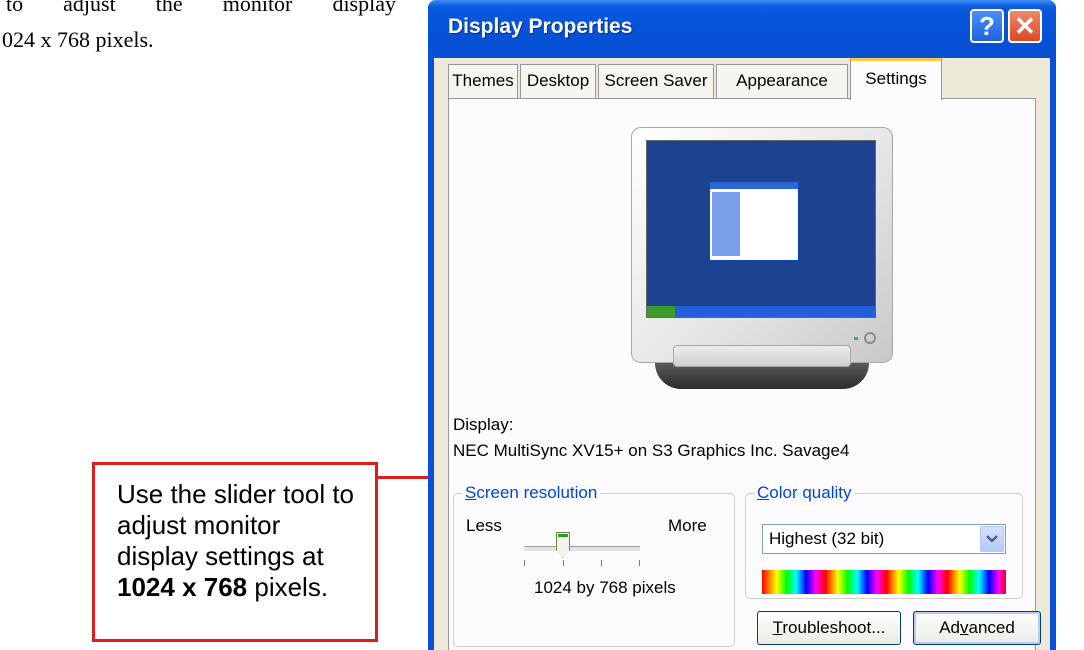 The height and width of the screenshot is (650, 1084). Describe the element at coordinates (777, 627) in the screenshot. I see `troubleshoot-mnemonic: T` at that location.